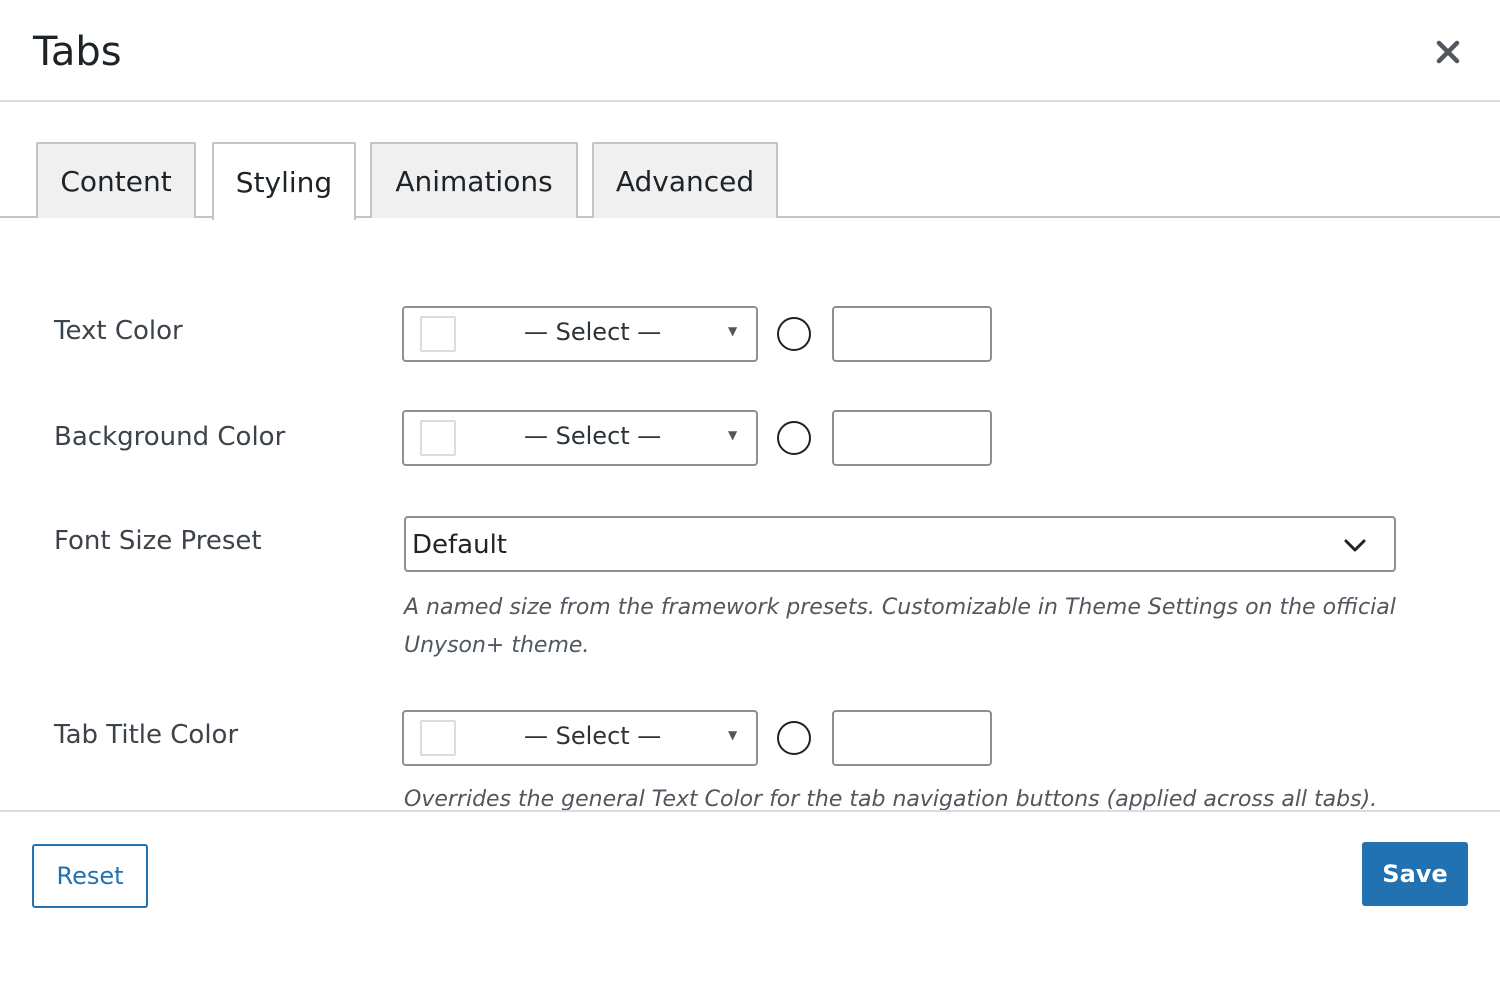  I want to click on background-color-select: — Select — ▼, so click(580, 438).